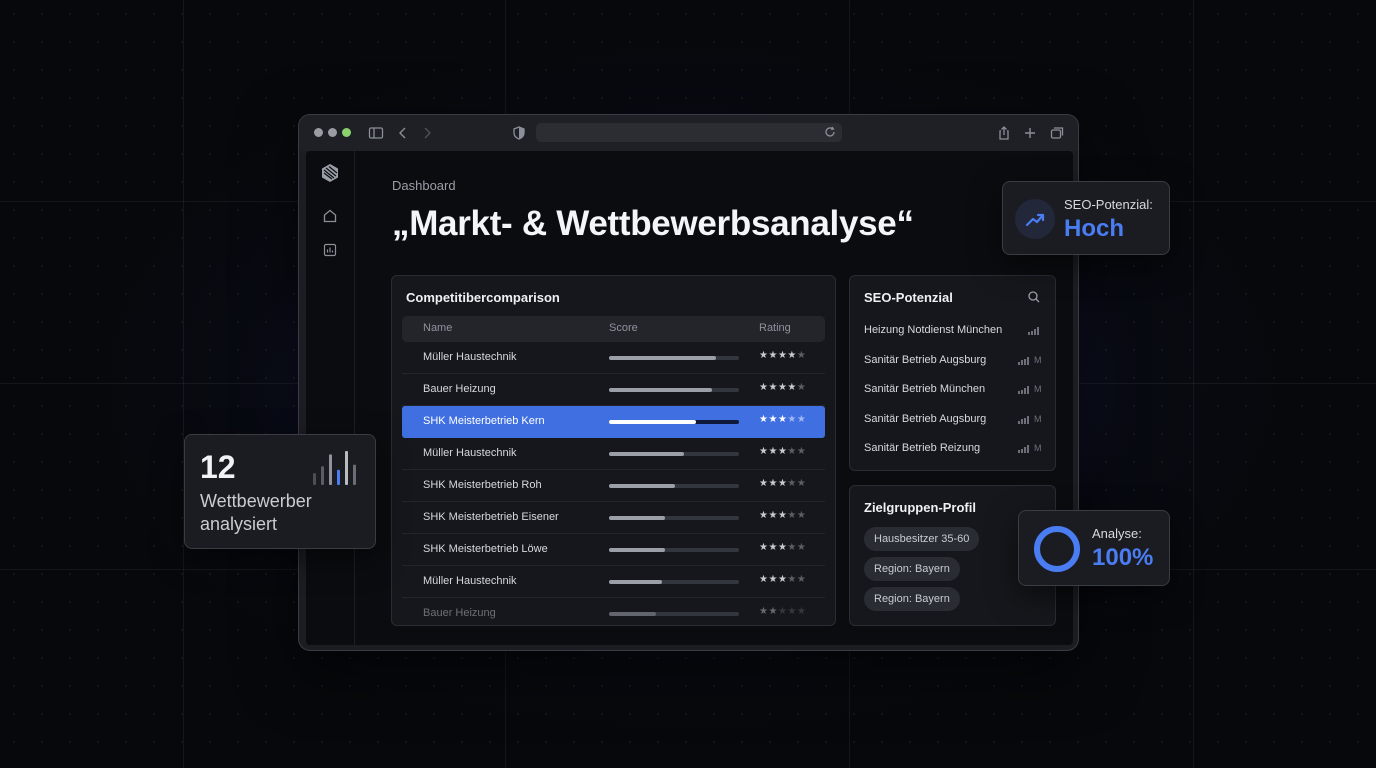 The width and height of the screenshot is (1376, 768). Describe the element at coordinates (954, 389) in the screenshot. I see `seo-keyword-item: Sanitär Betrieb München` at that location.